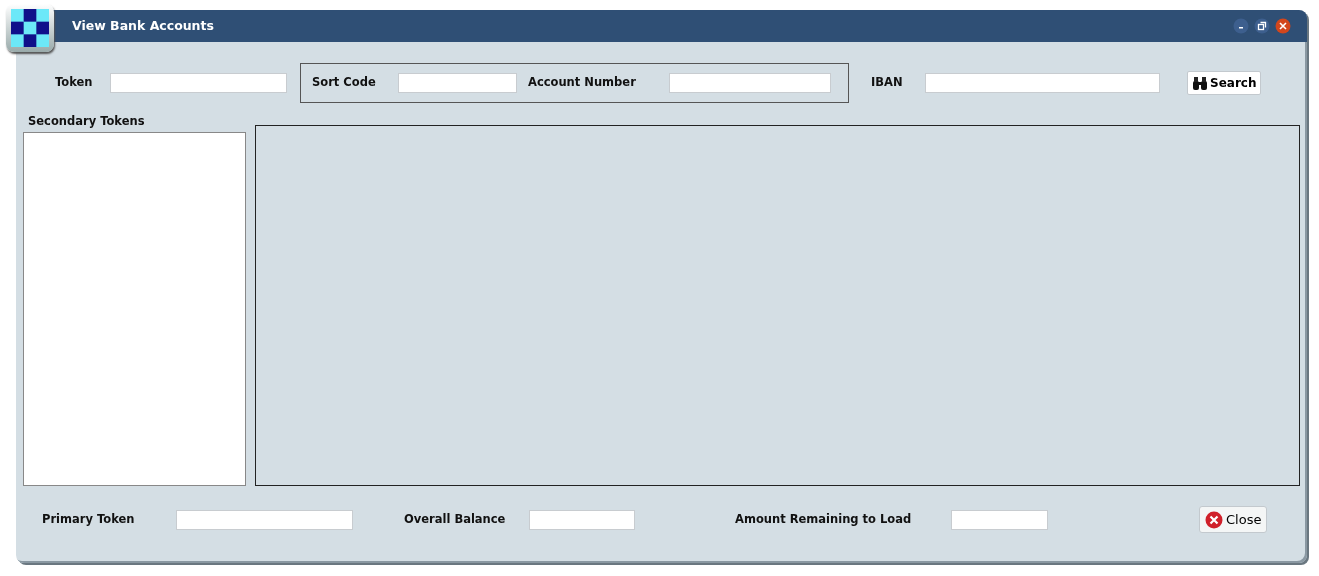  Describe the element at coordinates (999, 519) in the screenshot. I see `amount-remaining-field` at that location.